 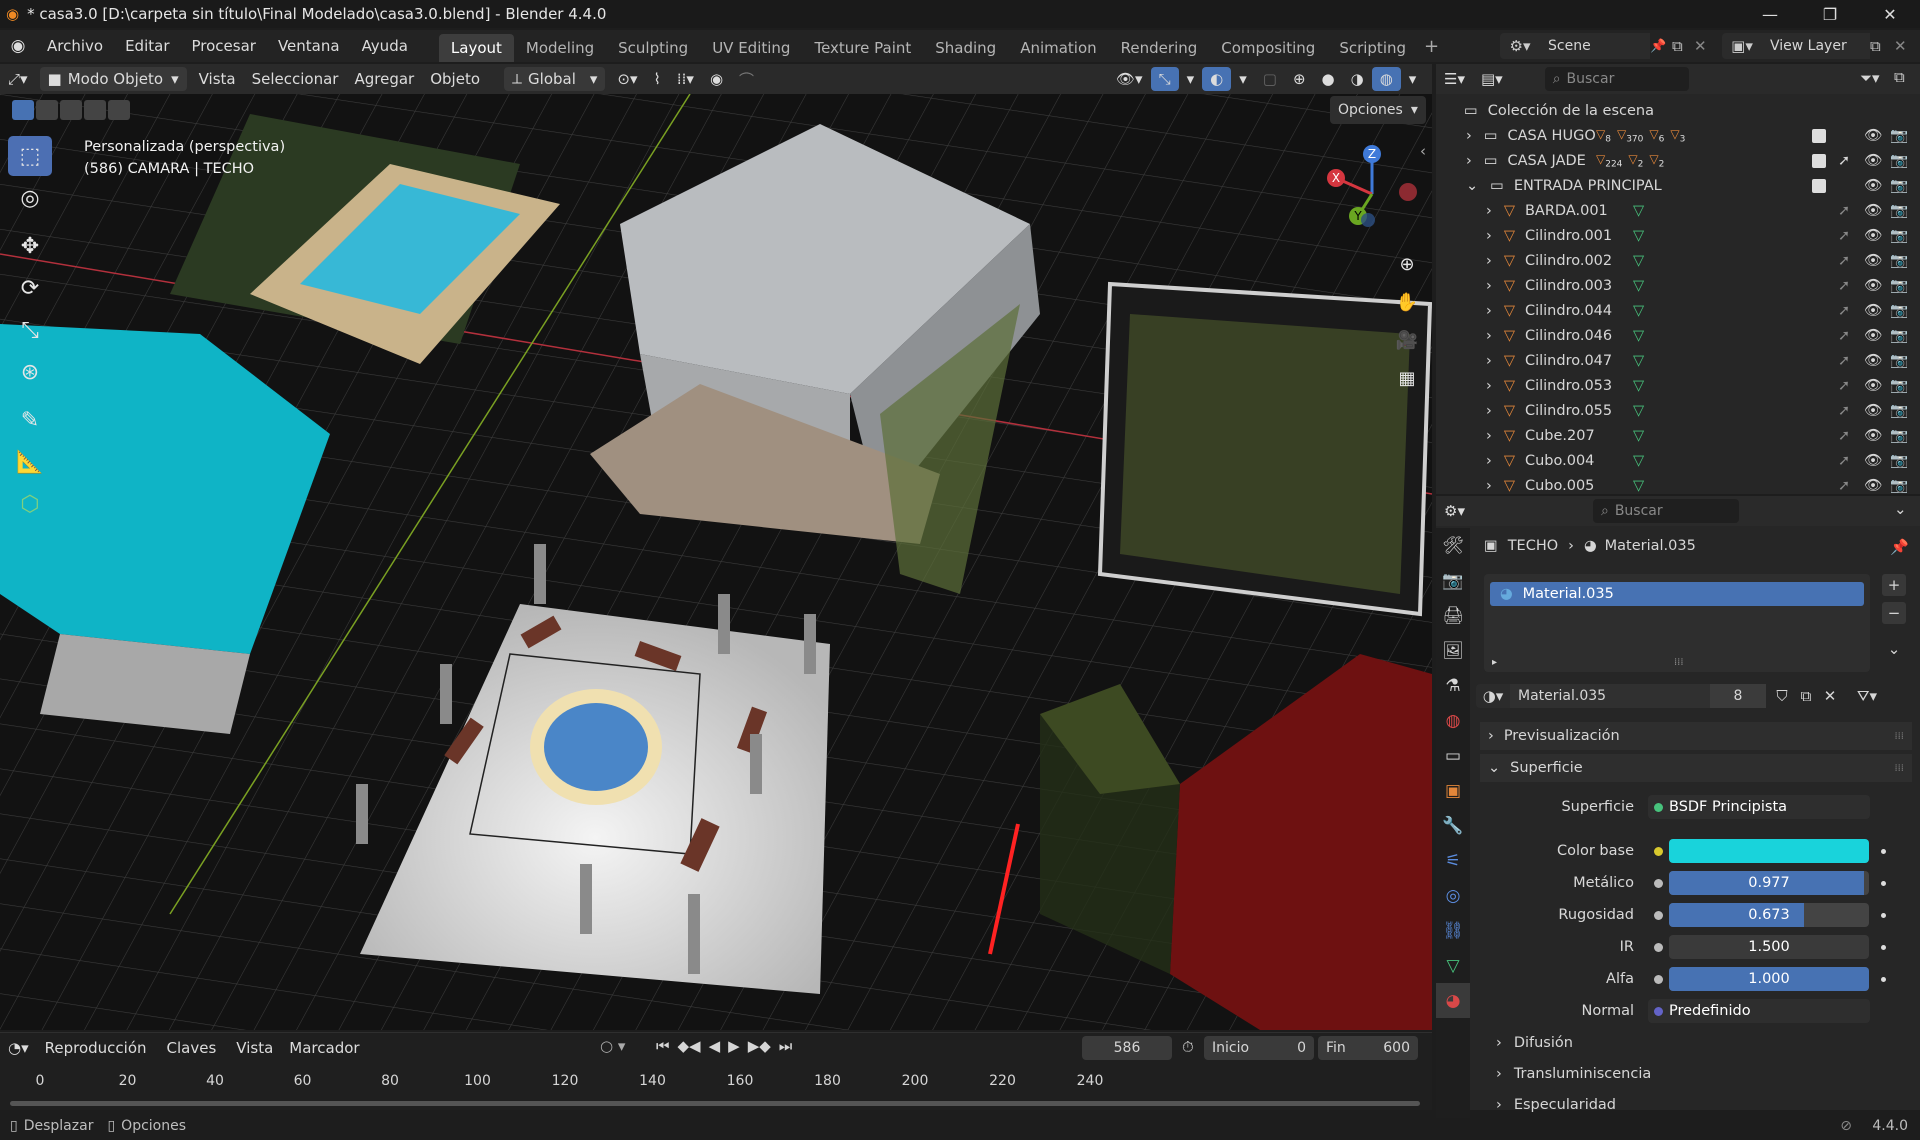 I want to click on object-tab-icon: ▣, so click(x=1453, y=790).